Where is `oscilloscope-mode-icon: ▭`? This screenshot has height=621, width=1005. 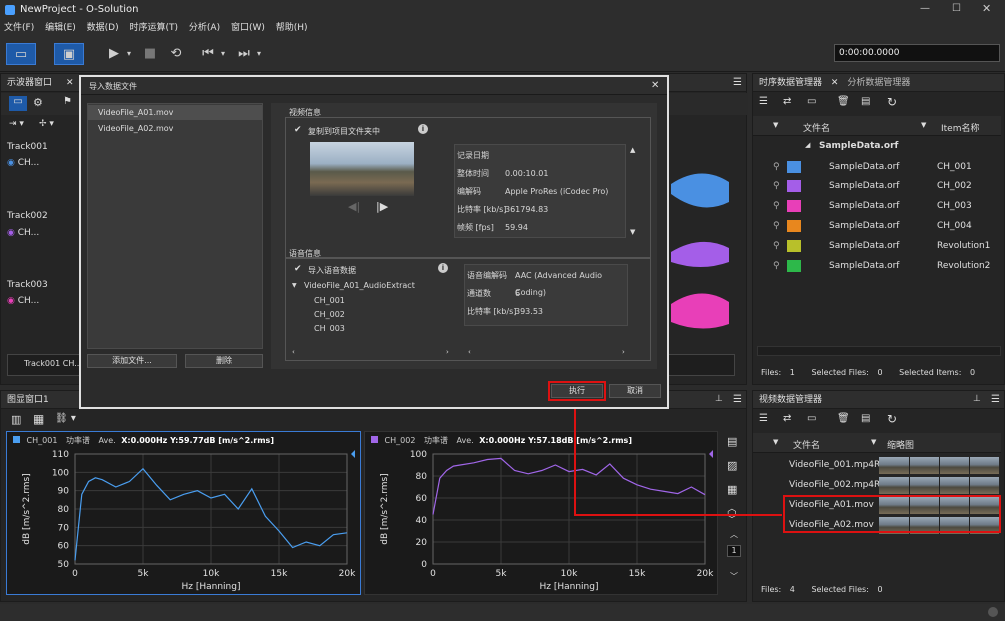
oscilloscope-mode-icon: ▭ is located at coordinates (21, 54).